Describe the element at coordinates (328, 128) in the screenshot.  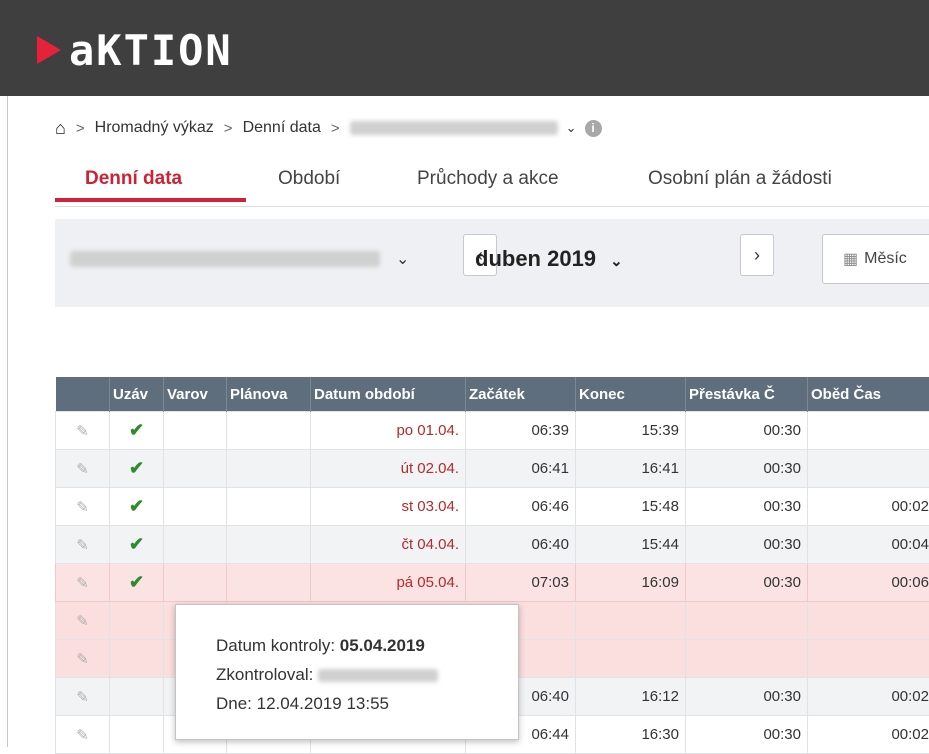
I see `breadcrumb: ⌂ > Hromadný výkaz > Denní data > ⌄ i` at that location.